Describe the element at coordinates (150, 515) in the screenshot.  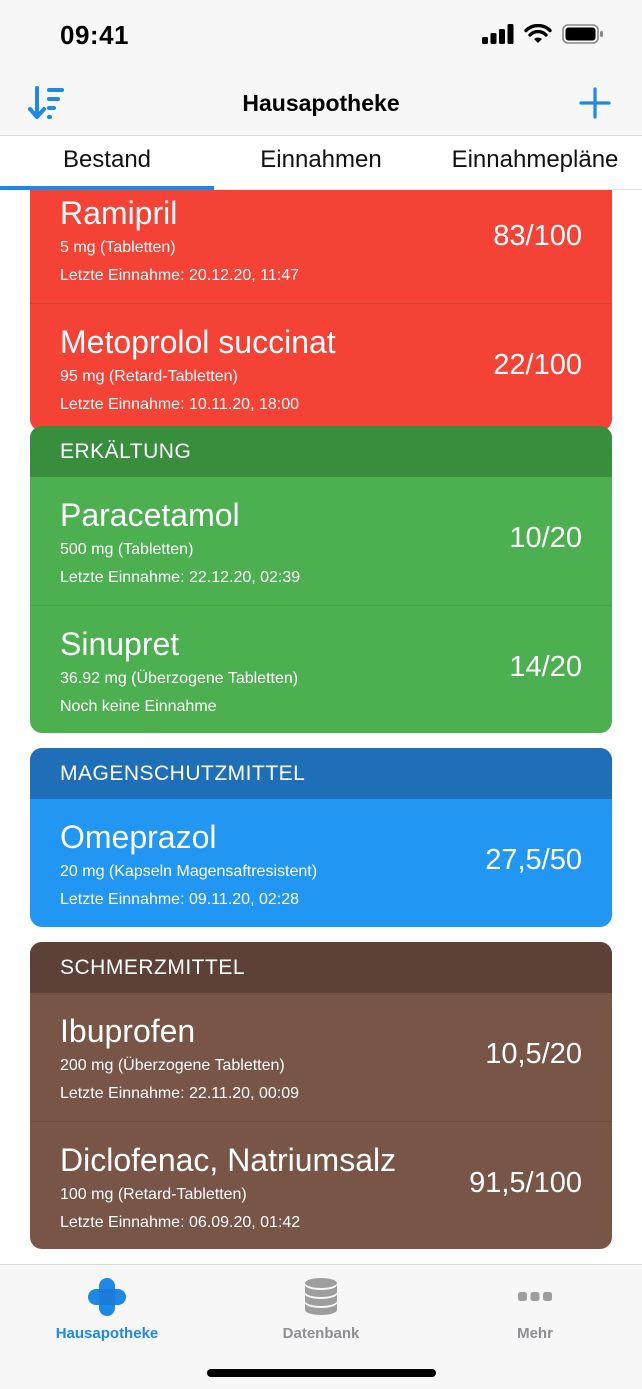
I see `medication-name: Paracetamol` at that location.